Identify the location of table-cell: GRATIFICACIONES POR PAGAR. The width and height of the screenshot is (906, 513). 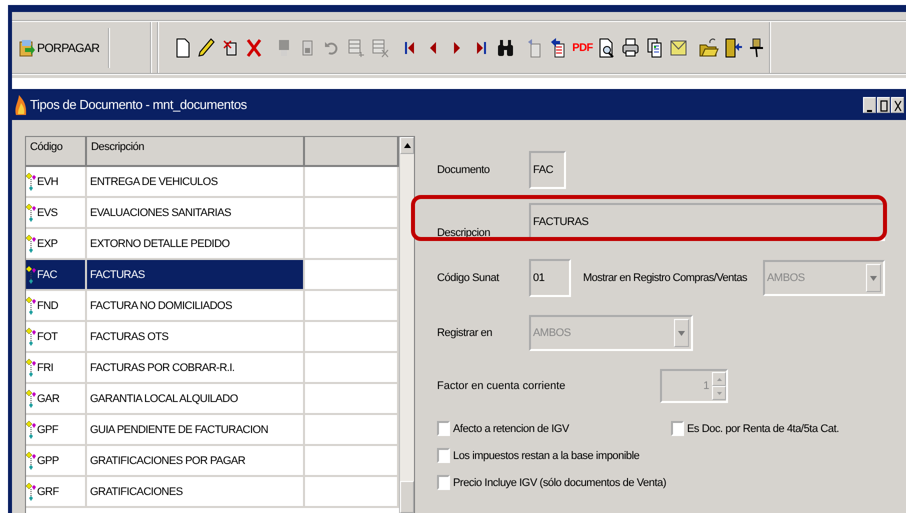
(196, 460).